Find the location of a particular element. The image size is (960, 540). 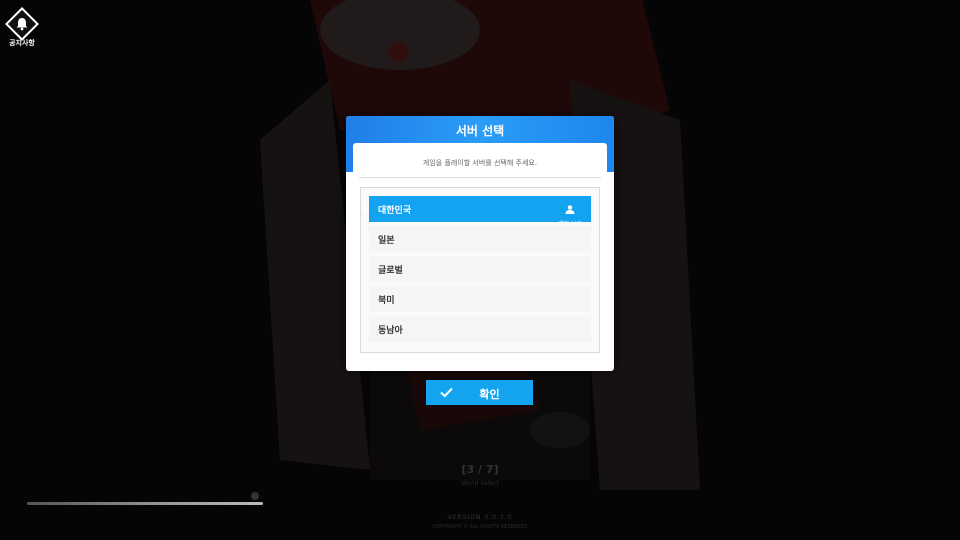

server-item-southeast-asia: 동남아 is located at coordinates (480, 329).